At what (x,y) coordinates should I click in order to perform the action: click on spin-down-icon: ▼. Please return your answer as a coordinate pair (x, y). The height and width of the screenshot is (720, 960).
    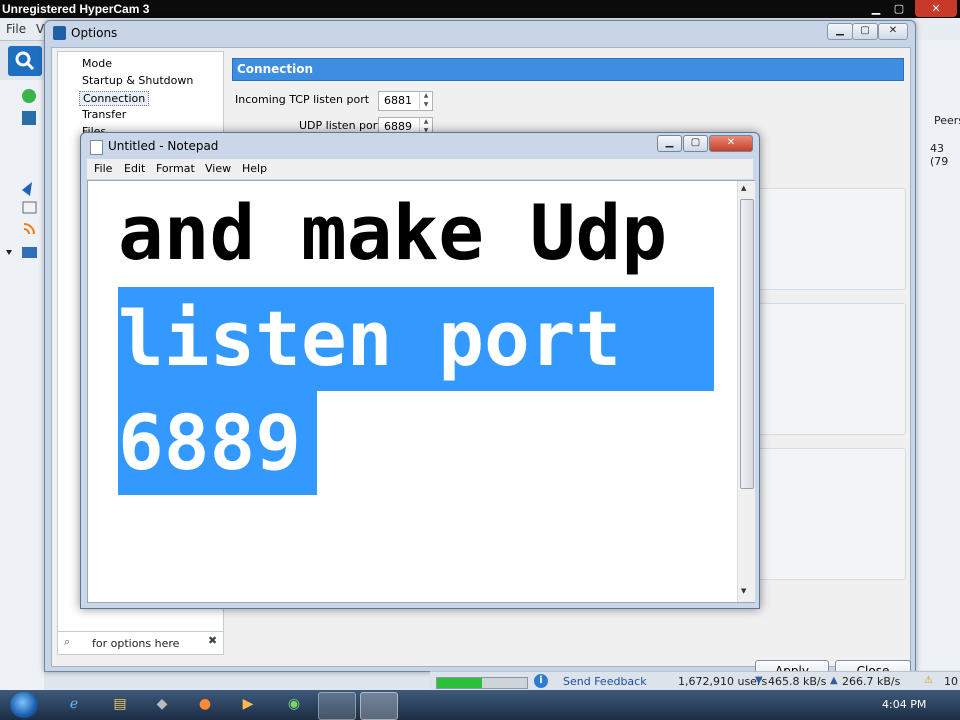
    Looking at the image, I should click on (425, 105).